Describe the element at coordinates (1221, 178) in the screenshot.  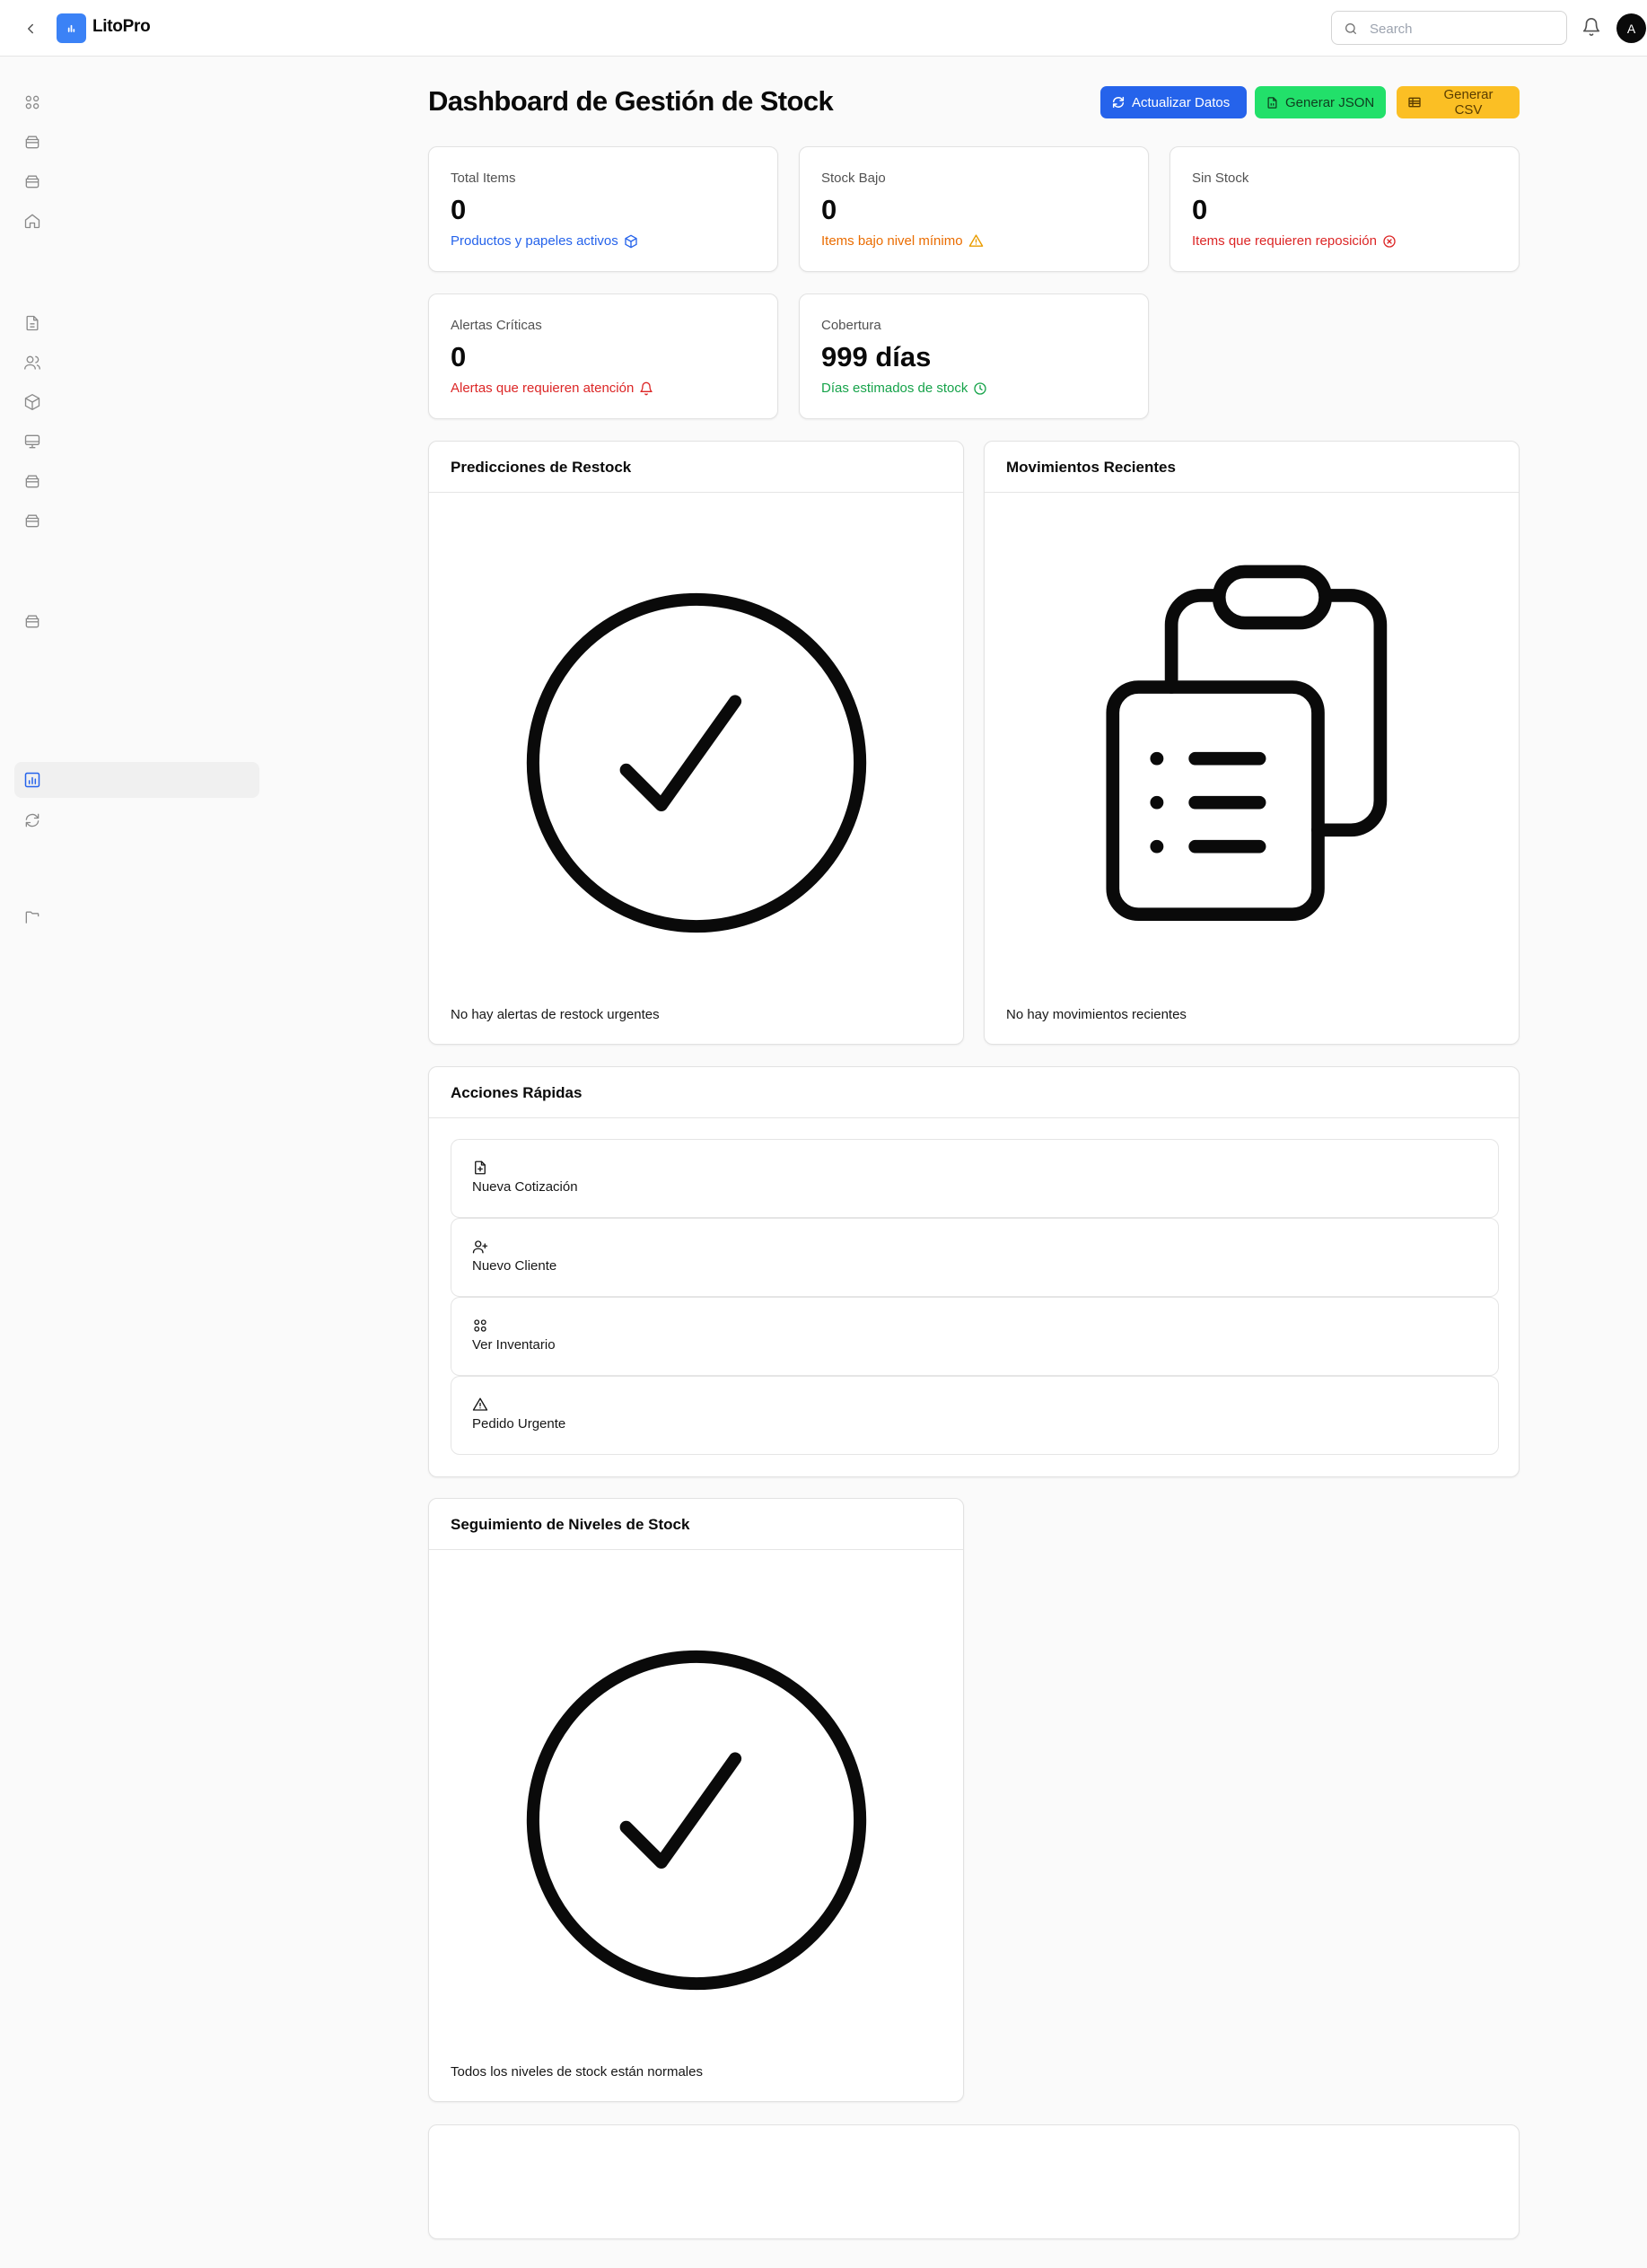
I see `stat-label: Sin Stock` at that location.